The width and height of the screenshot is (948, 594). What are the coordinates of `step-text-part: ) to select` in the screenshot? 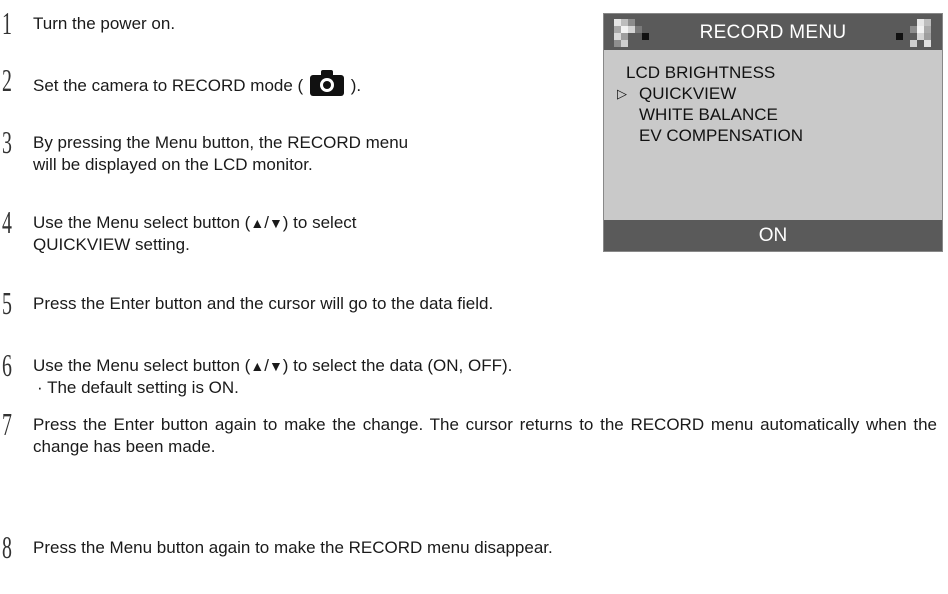 It's located at (319, 222).